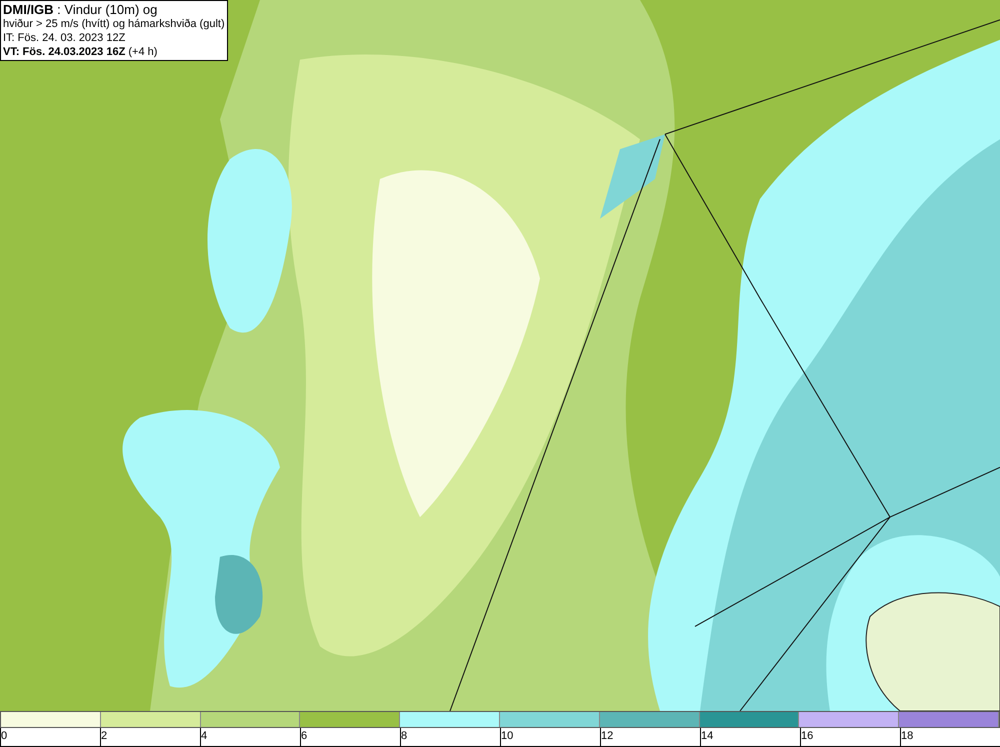  What do you see at coordinates (807, 736) in the screenshot?
I see `scale-label: 16` at bounding box center [807, 736].